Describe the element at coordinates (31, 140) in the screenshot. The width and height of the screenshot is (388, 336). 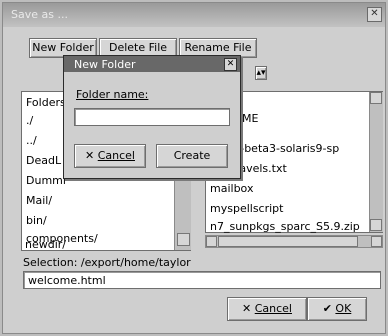
I see `list-item: ../` at that location.